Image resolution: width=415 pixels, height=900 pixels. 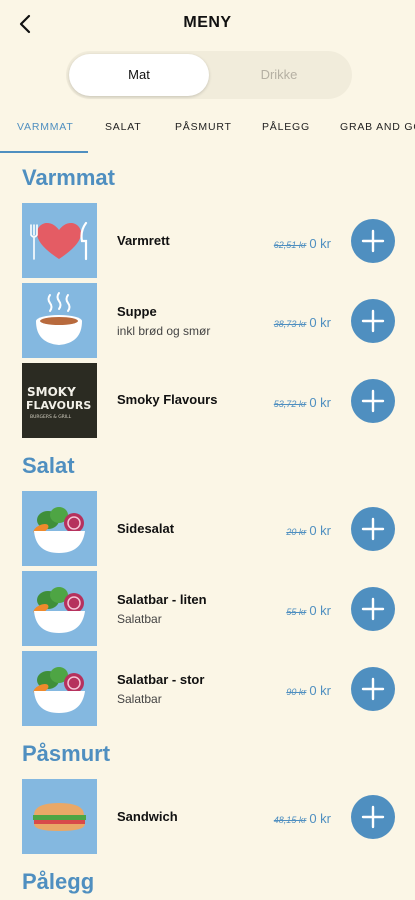 I want to click on item-name: Suppe, so click(x=137, y=311).